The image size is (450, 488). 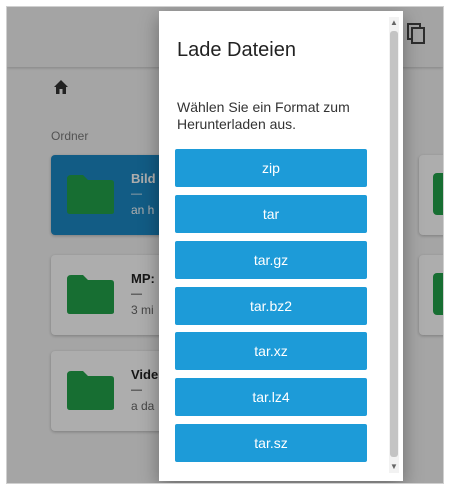 What do you see at coordinates (271, 168) in the screenshot?
I see `format-button-zip: zip` at bounding box center [271, 168].